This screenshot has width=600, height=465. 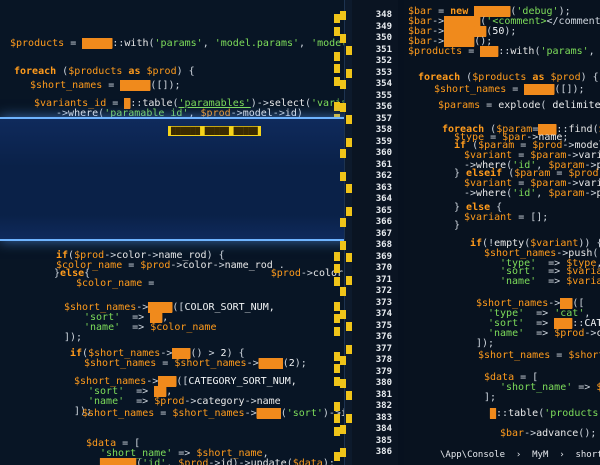 What do you see at coordinates (383, 337) in the screenshot?
I see `line-number: 376` at bounding box center [383, 337].